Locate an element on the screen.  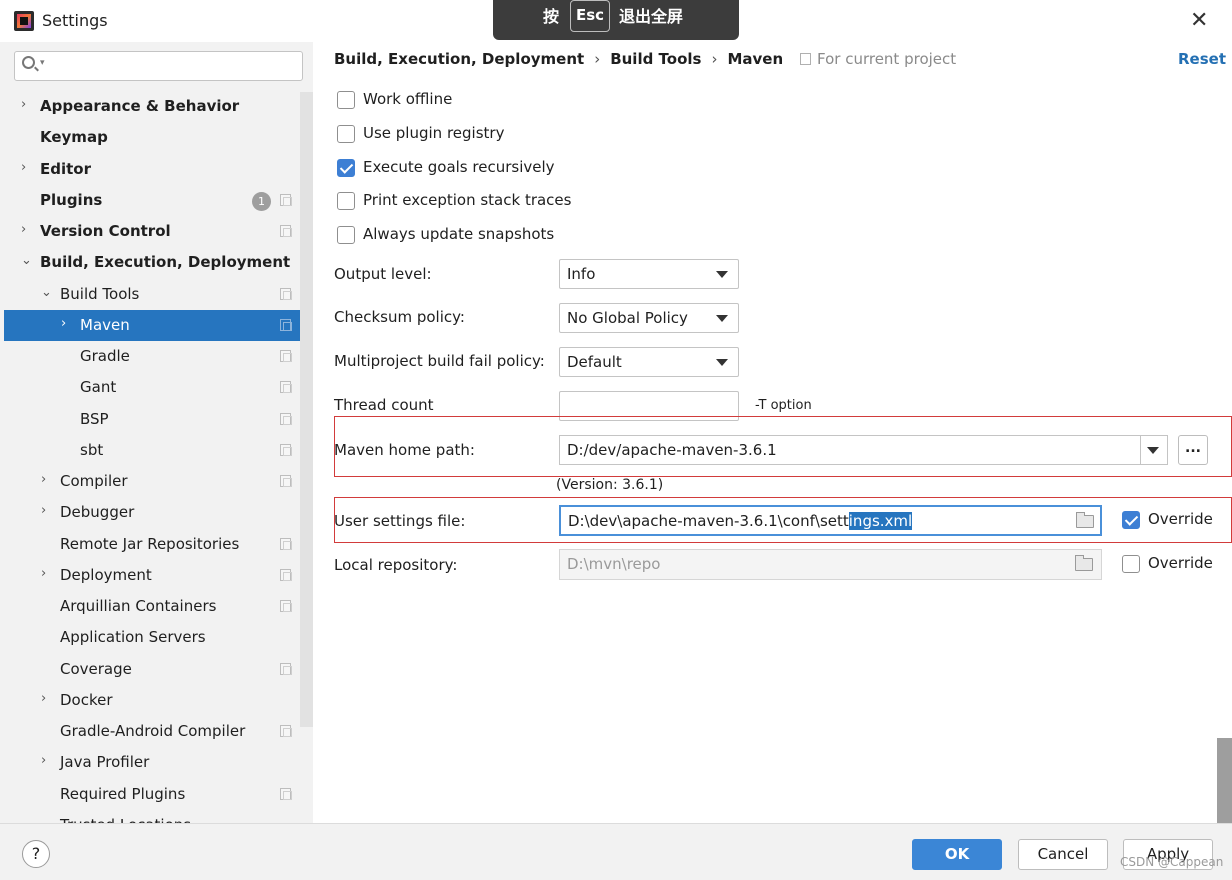
sidebar-item: › Docker is located at coordinates (158, 700).